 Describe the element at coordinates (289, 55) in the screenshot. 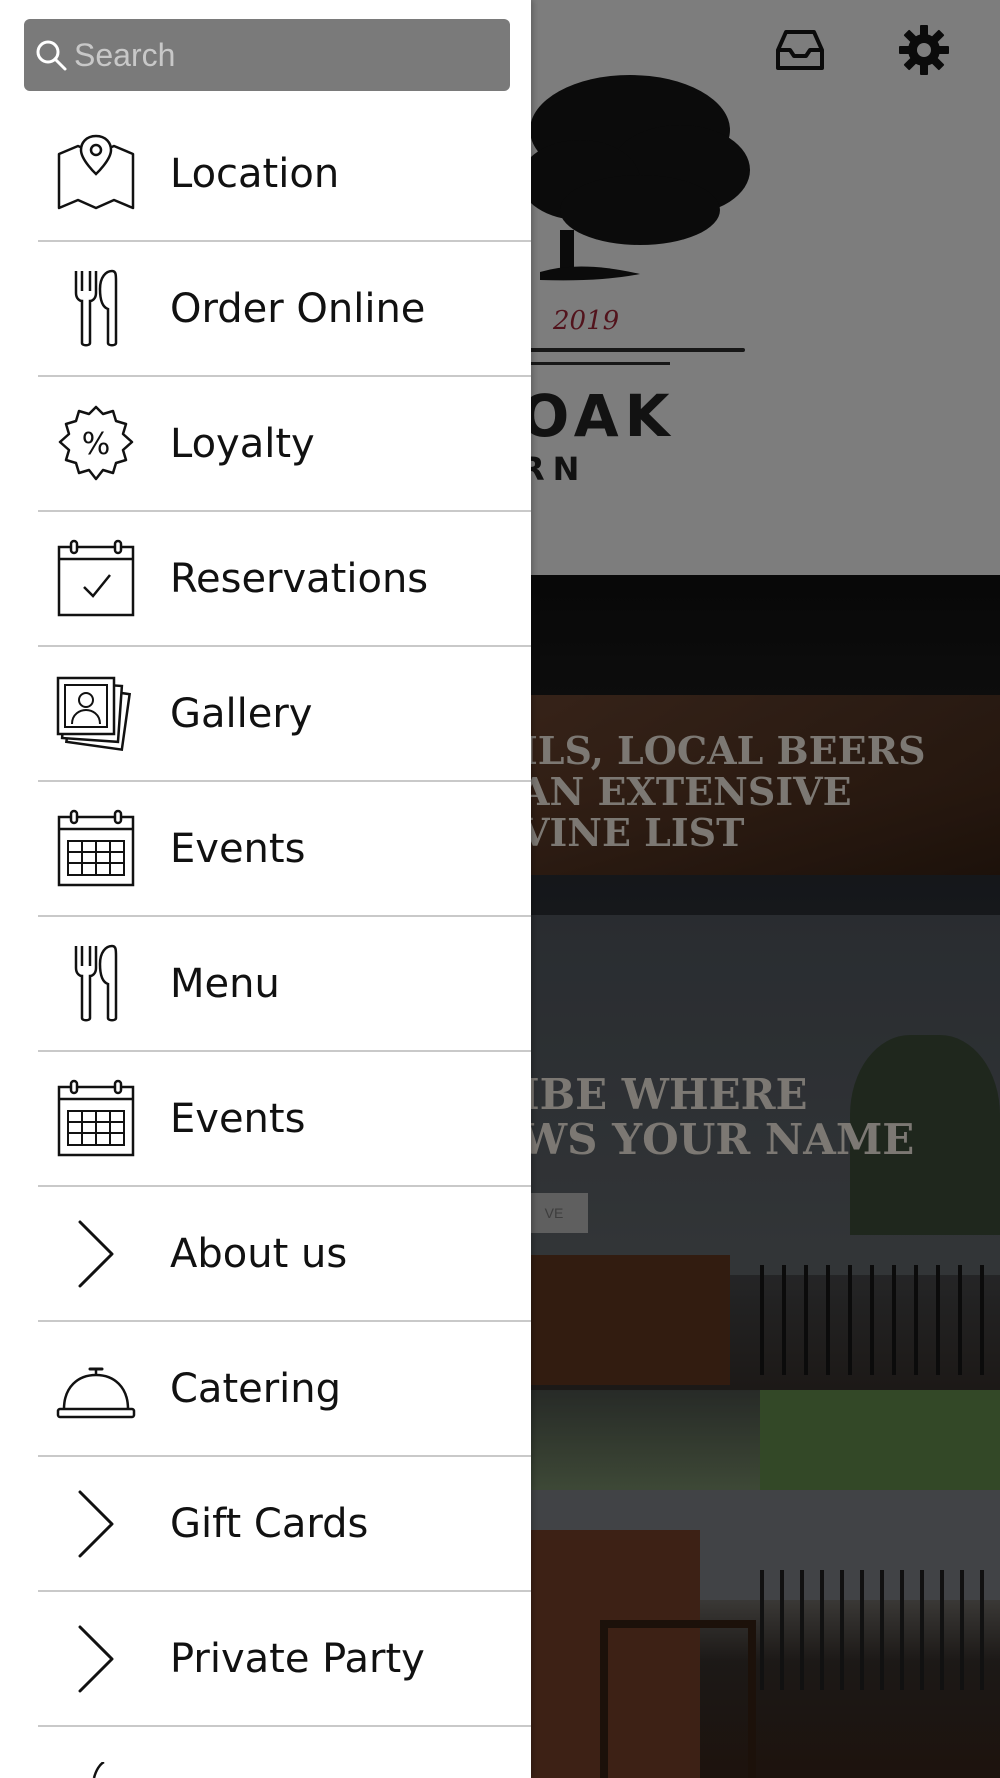

I see `search-input` at that location.